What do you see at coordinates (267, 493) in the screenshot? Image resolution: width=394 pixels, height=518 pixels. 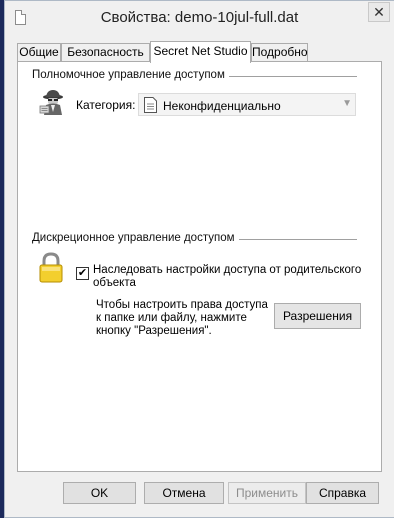 I see `apply-button: Применить` at bounding box center [267, 493].